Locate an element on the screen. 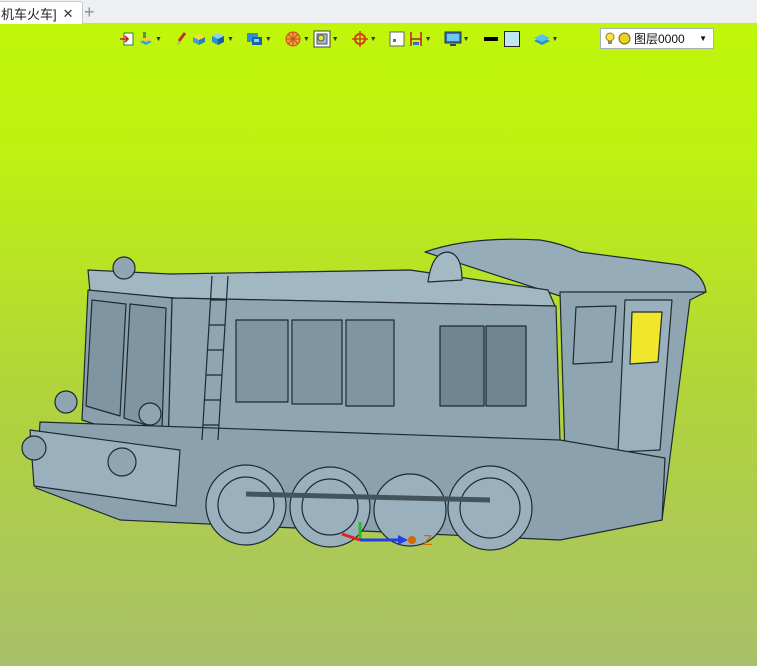  cab-door-window is located at coordinates (646, 338).